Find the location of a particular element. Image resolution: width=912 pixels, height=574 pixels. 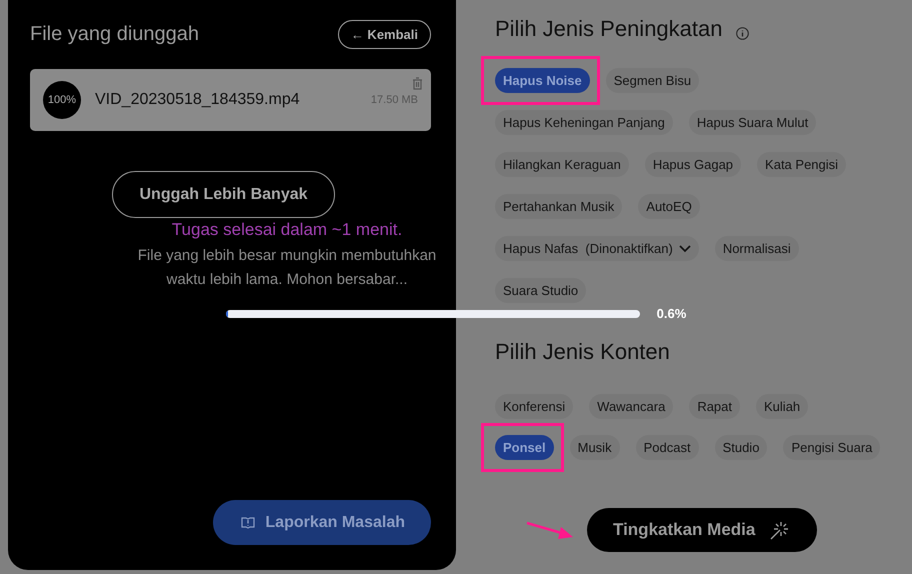

back-button: ← Kembali is located at coordinates (384, 34).